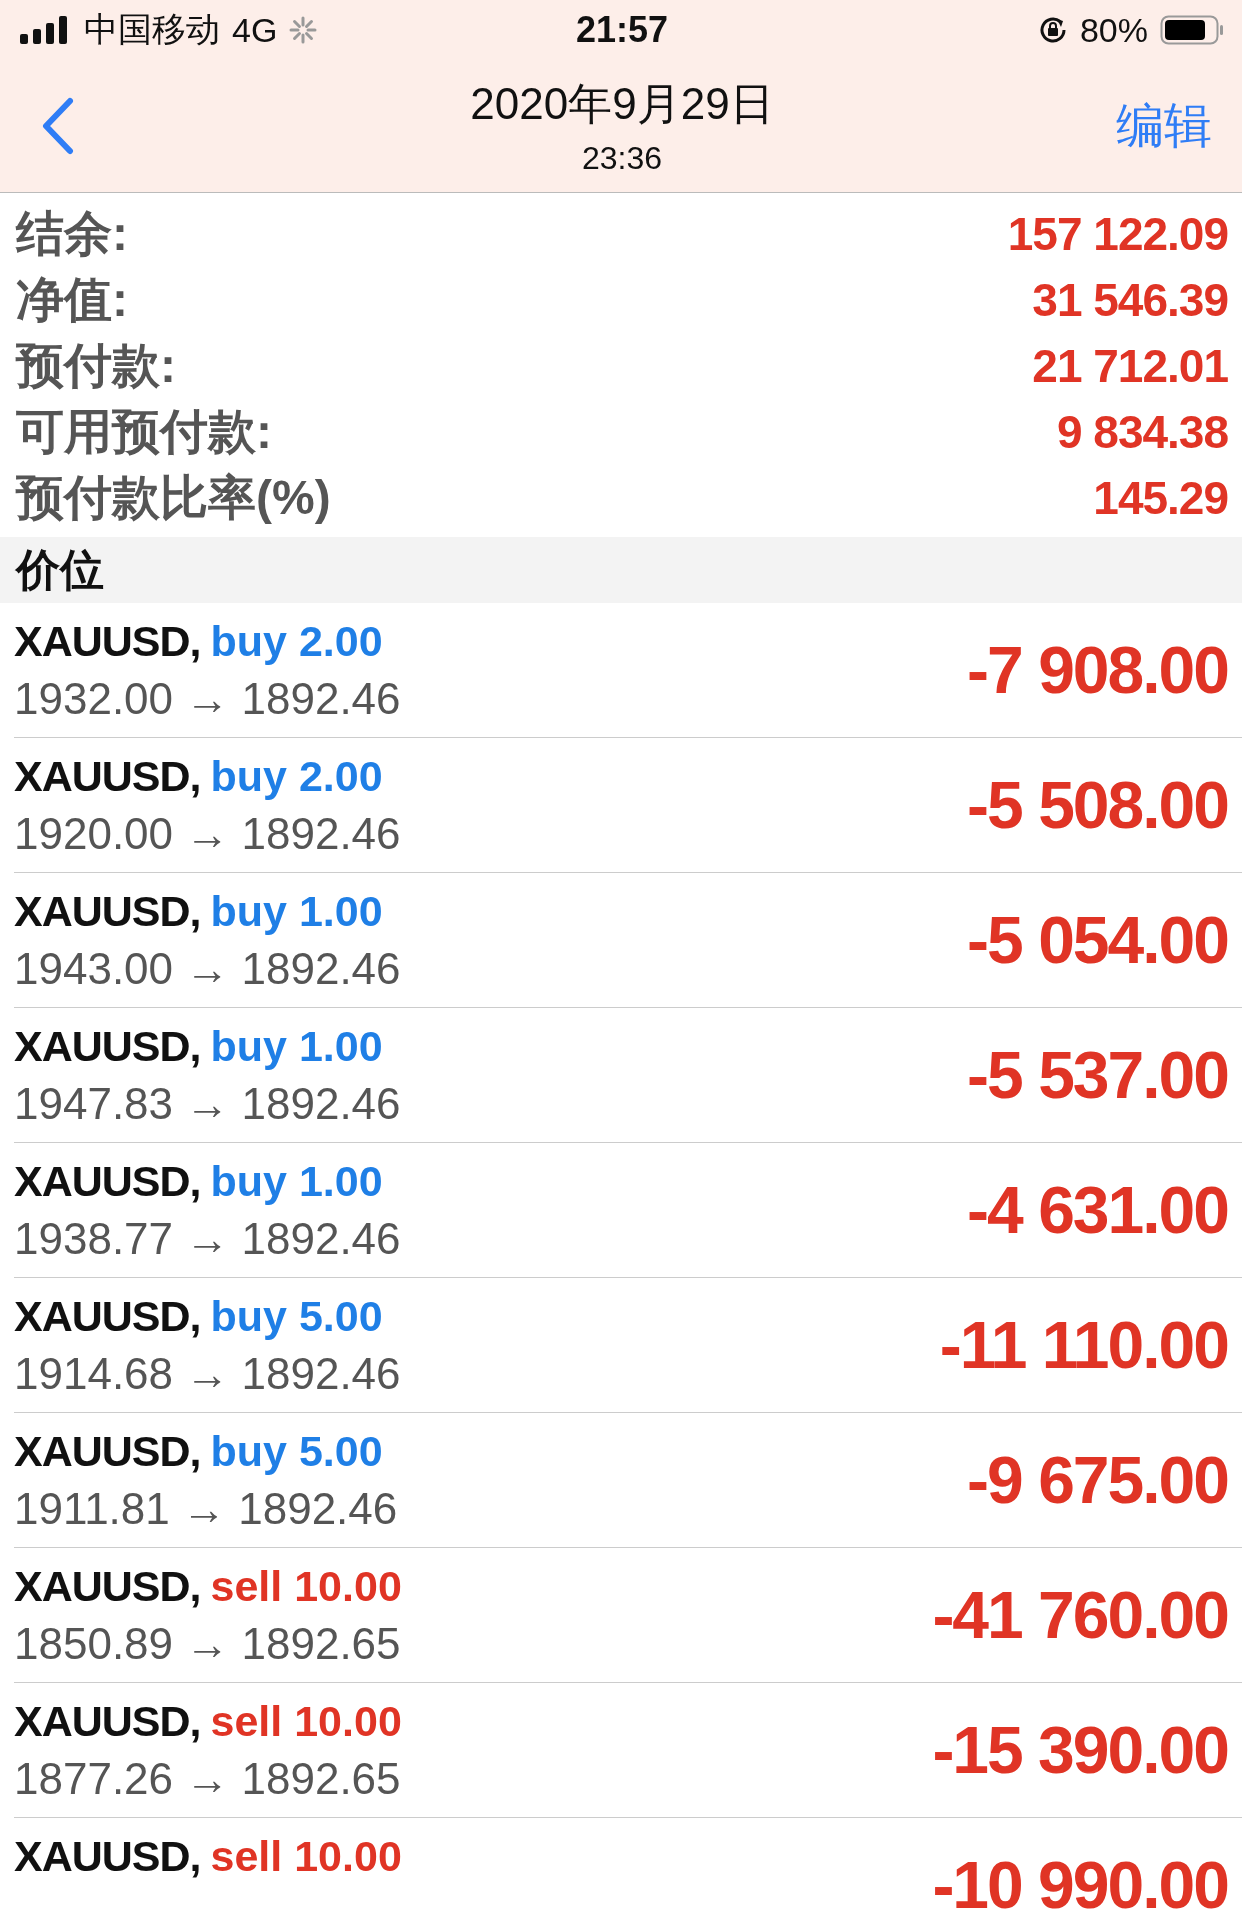  I want to click on profit-value: -5 054.00, so click(1097, 940).